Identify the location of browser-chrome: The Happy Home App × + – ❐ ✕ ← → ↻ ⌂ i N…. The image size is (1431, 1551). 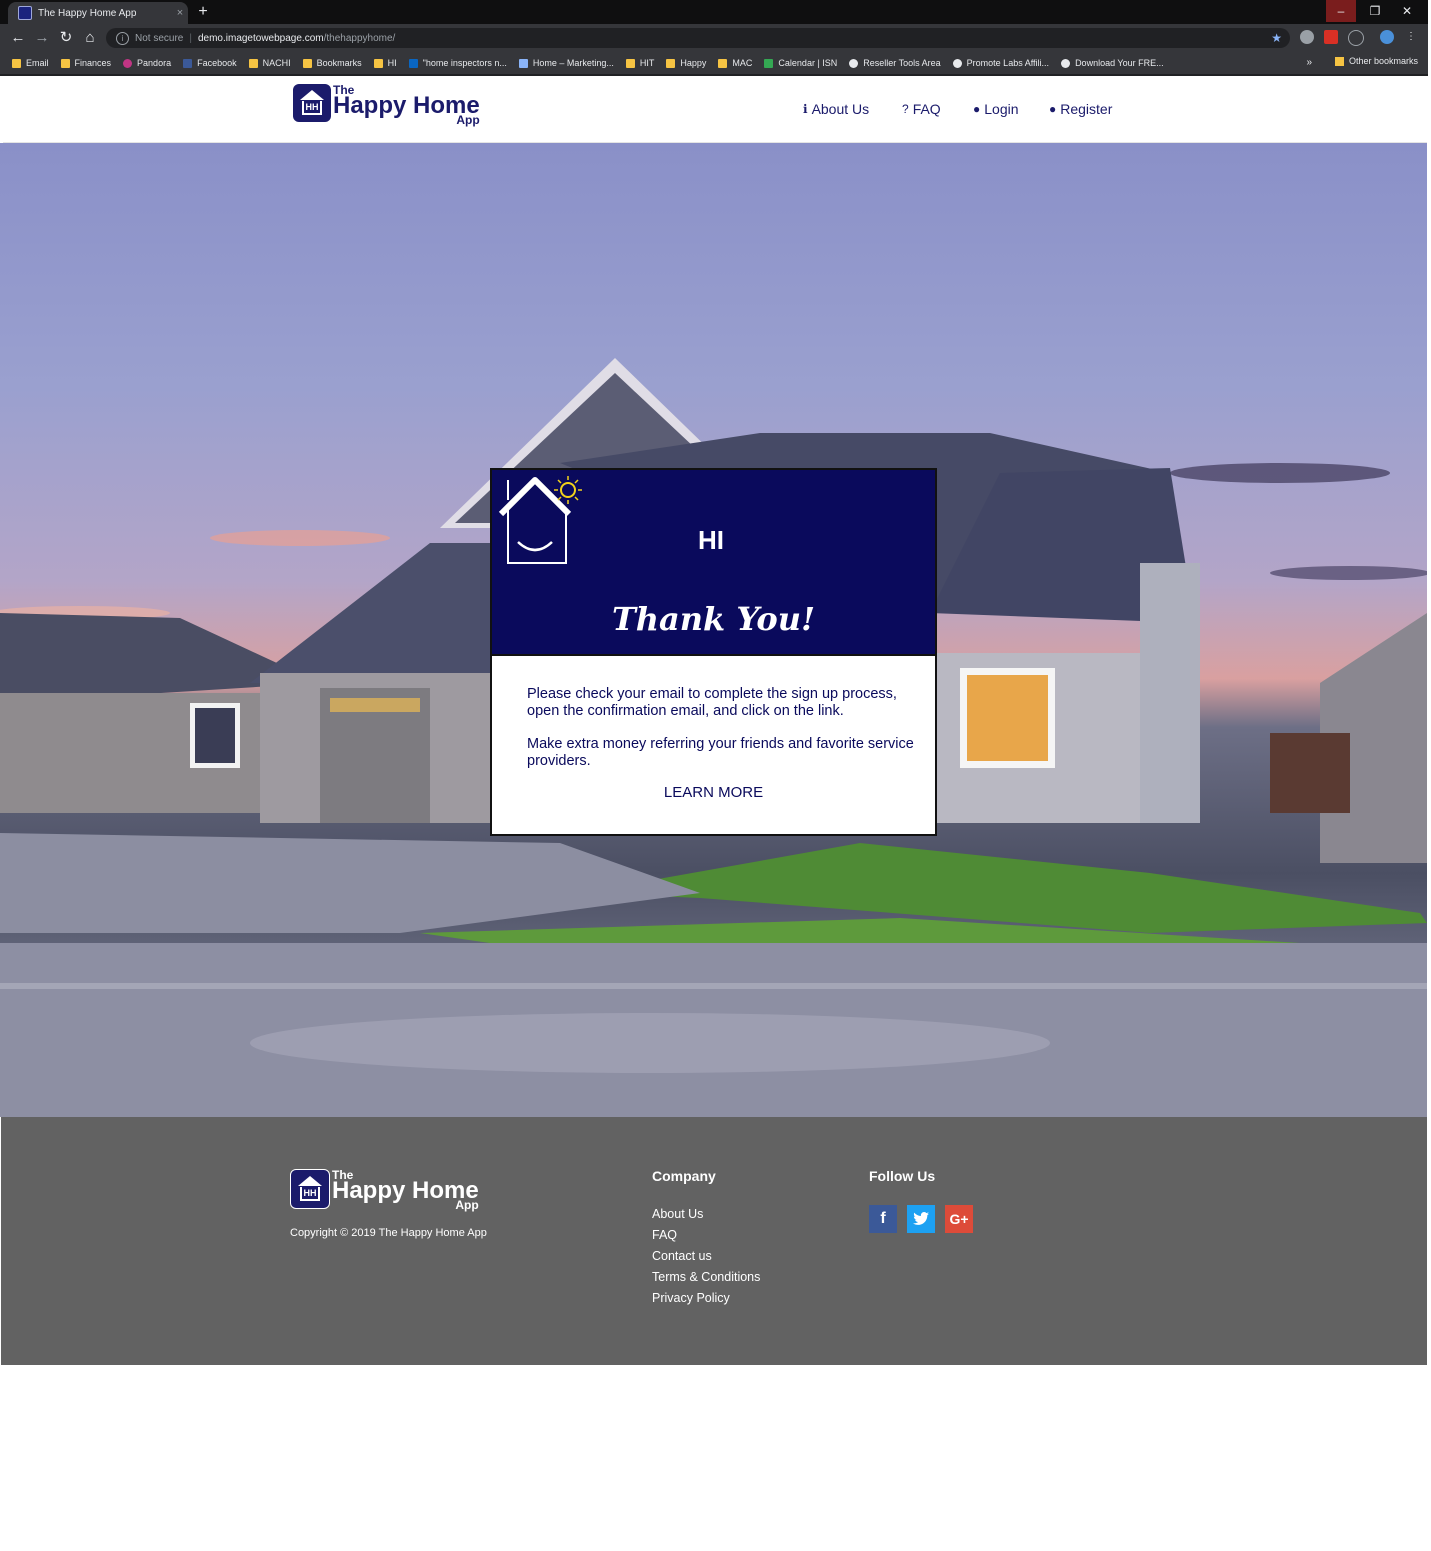
(714, 38).